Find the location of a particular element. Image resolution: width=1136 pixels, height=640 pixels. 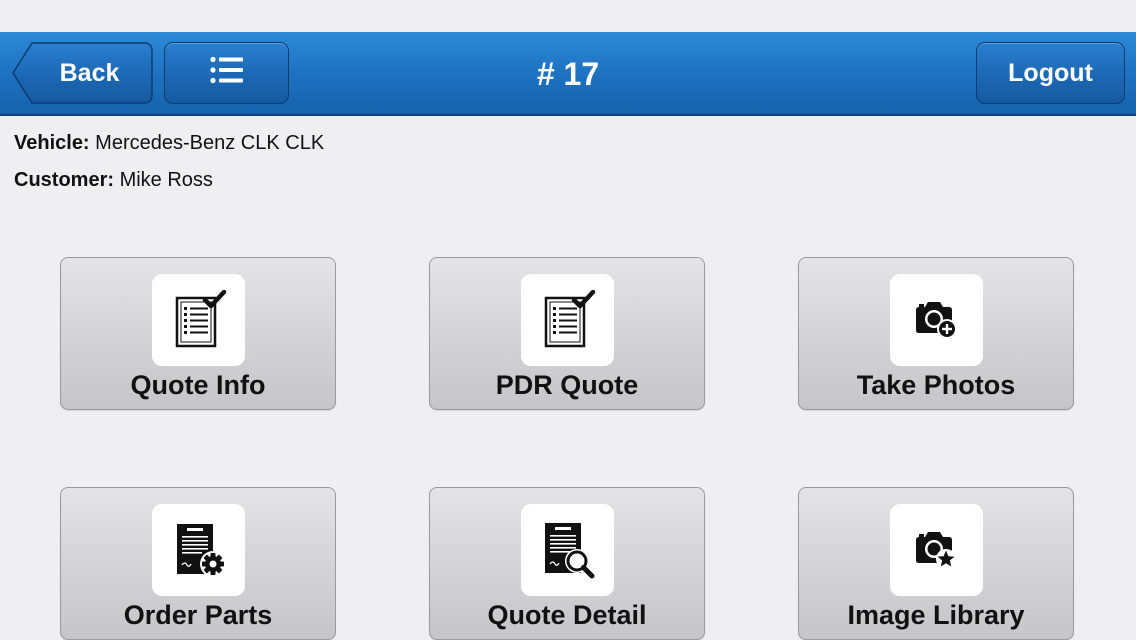

order-parts-tile: Order Parts is located at coordinates (198, 563).